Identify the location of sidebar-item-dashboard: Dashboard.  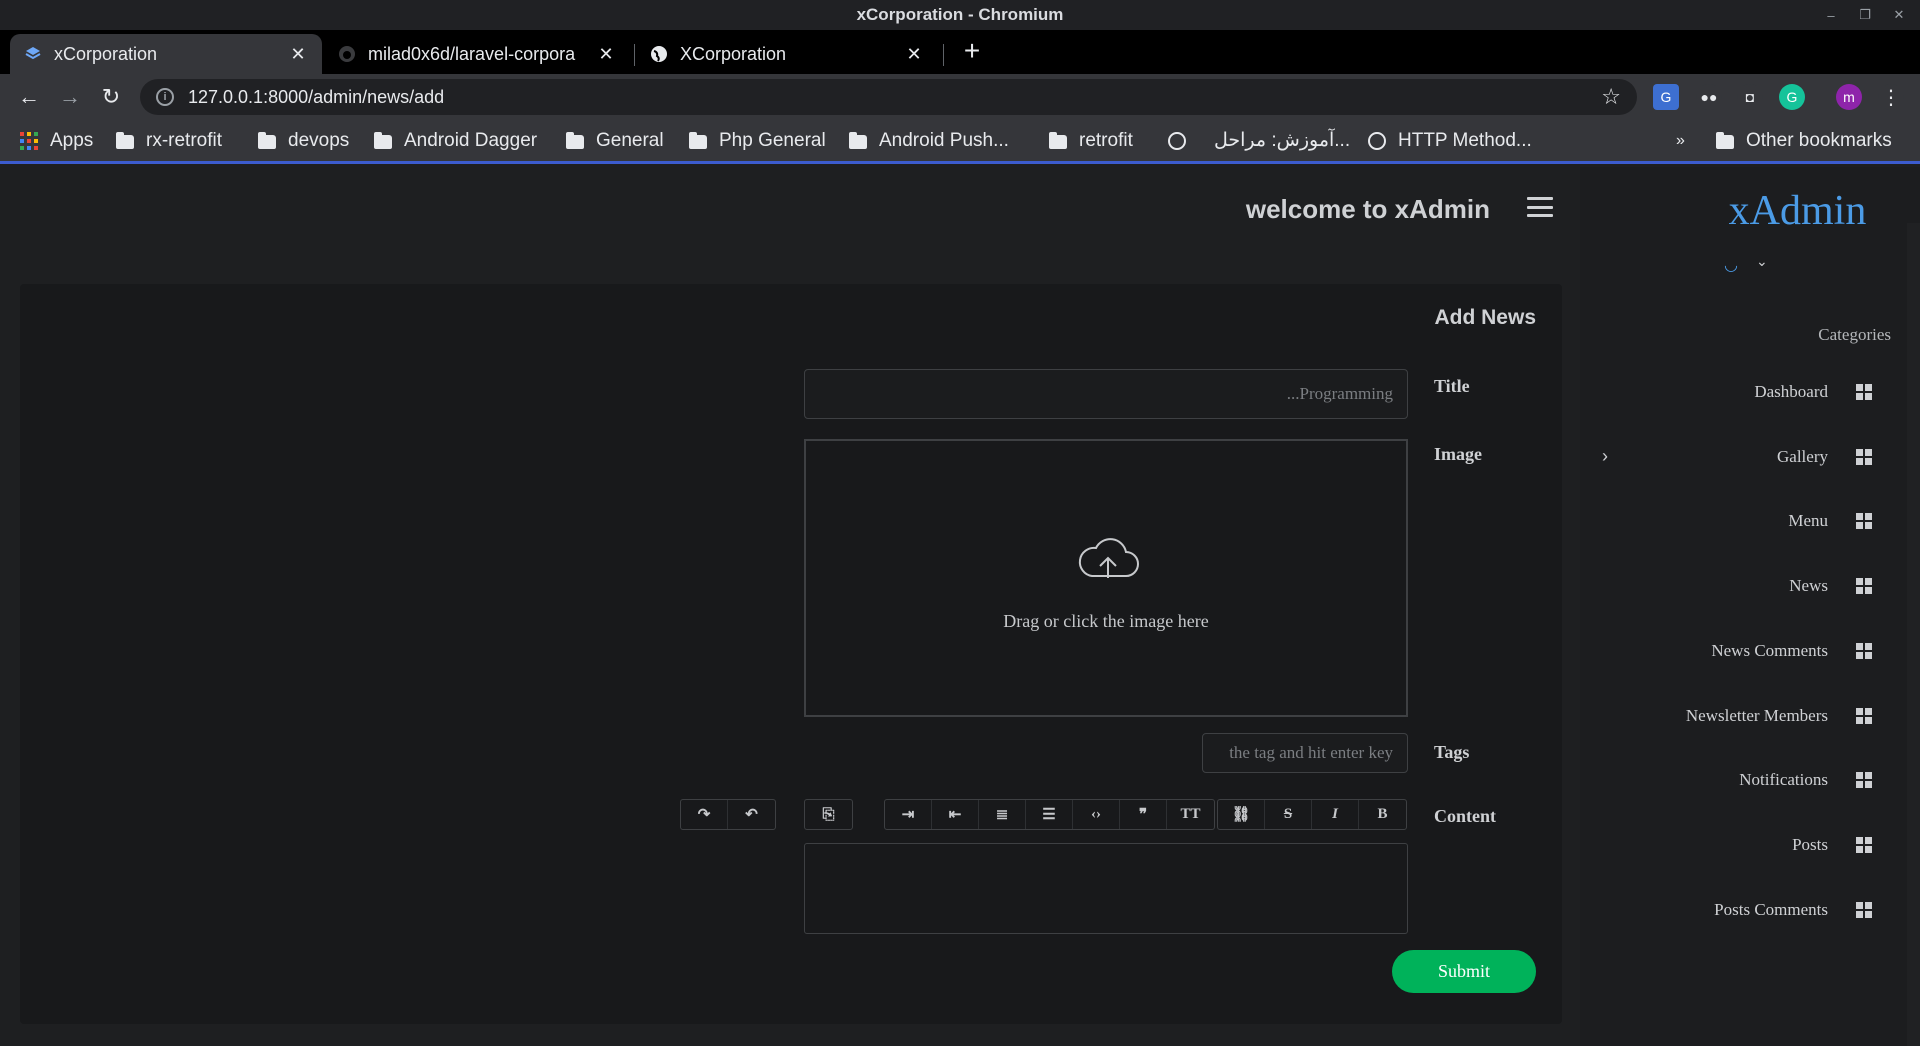
(1732, 392).